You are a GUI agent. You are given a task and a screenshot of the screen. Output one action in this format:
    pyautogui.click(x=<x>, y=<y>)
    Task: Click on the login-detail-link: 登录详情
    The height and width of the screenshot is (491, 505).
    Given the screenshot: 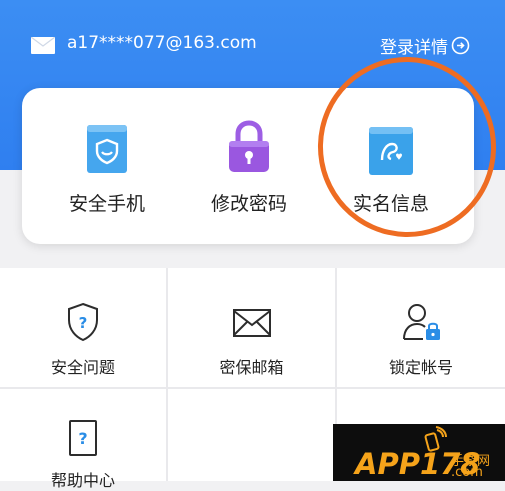 What is the action you would take?
    pyautogui.click(x=425, y=45)
    